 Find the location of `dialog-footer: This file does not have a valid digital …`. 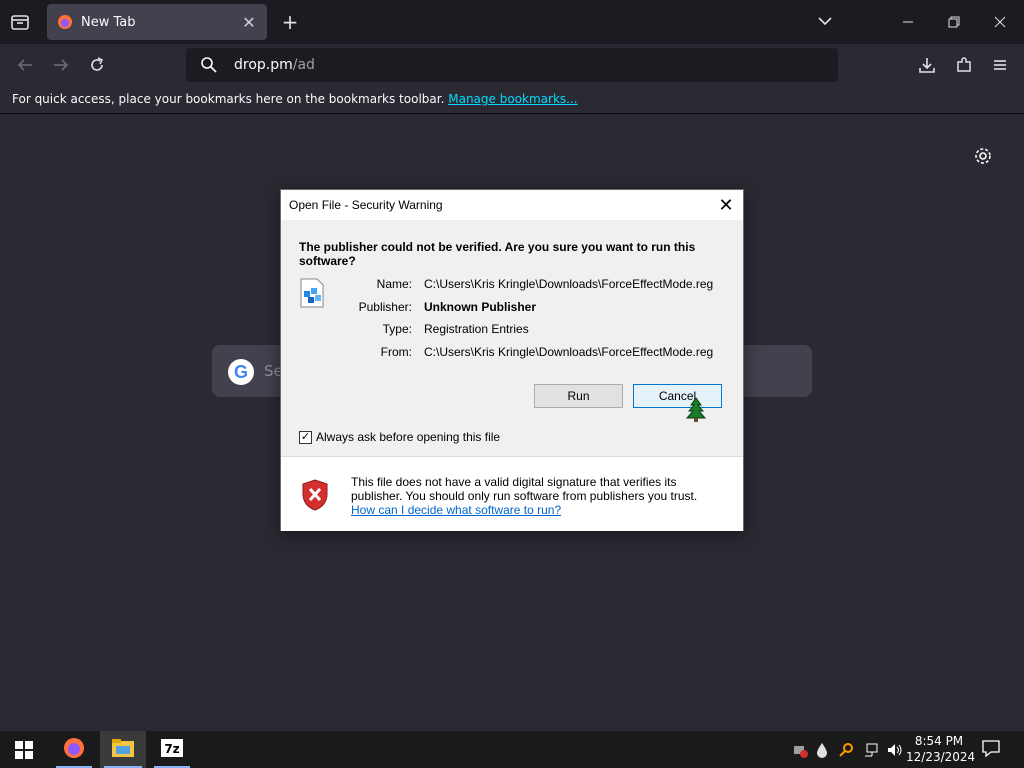

dialog-footer: This file does not have a valid digital … is located at coordinates (512, 494).